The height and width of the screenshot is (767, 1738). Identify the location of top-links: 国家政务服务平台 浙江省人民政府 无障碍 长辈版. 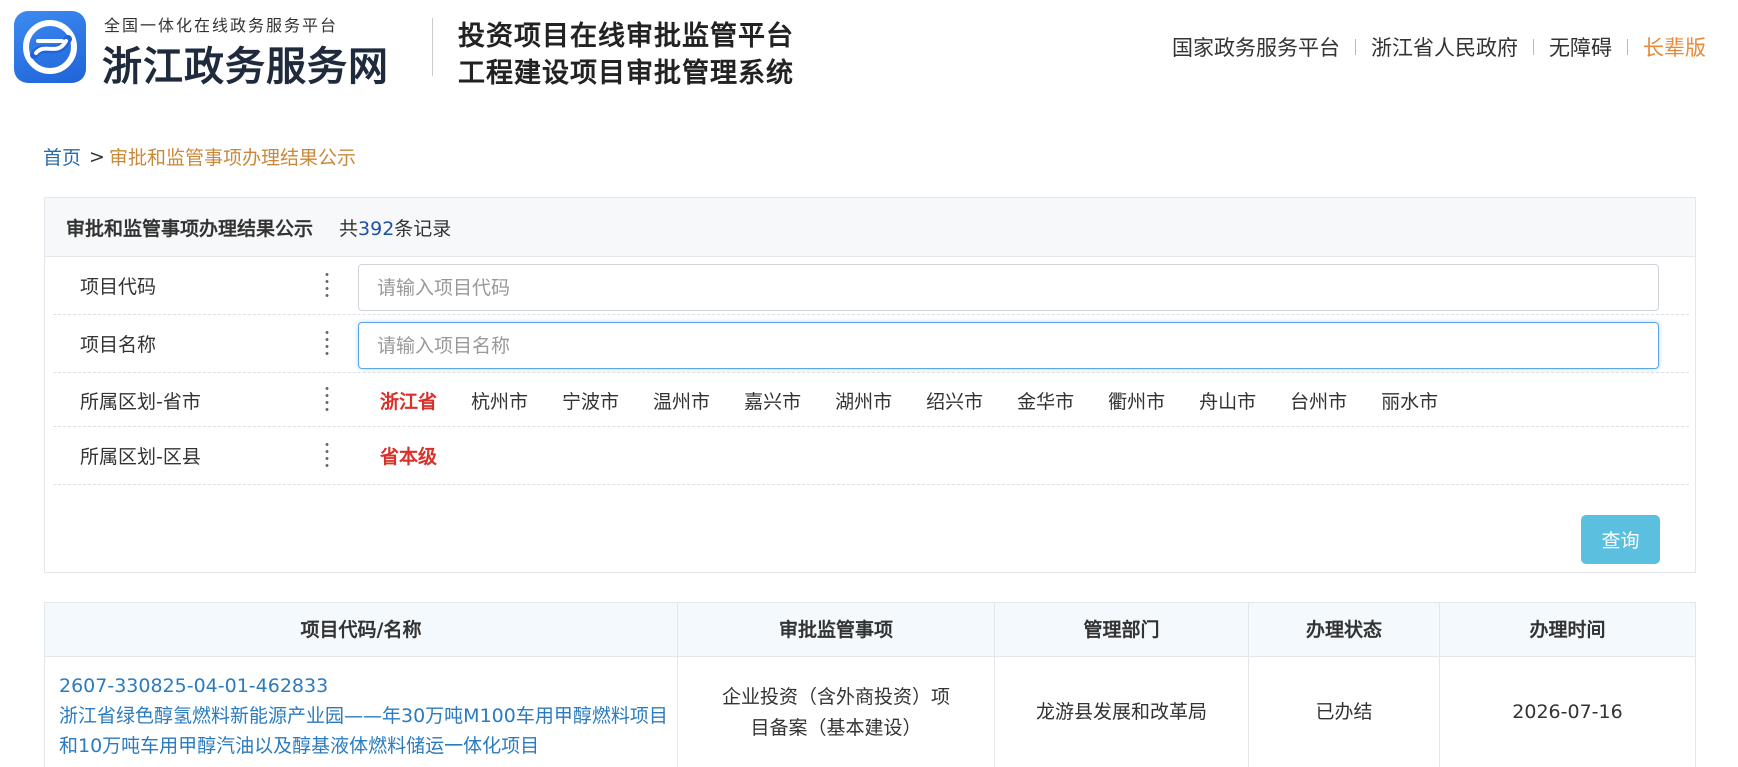
(1439, 47).